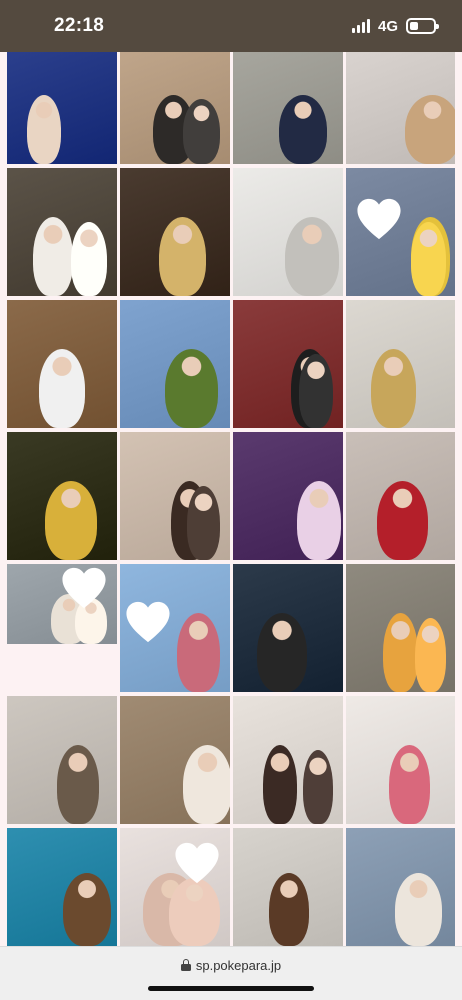 Image resolution: width=462 pixels, height=1000 pixels. I want to click on battery-level, so click(414, 26).